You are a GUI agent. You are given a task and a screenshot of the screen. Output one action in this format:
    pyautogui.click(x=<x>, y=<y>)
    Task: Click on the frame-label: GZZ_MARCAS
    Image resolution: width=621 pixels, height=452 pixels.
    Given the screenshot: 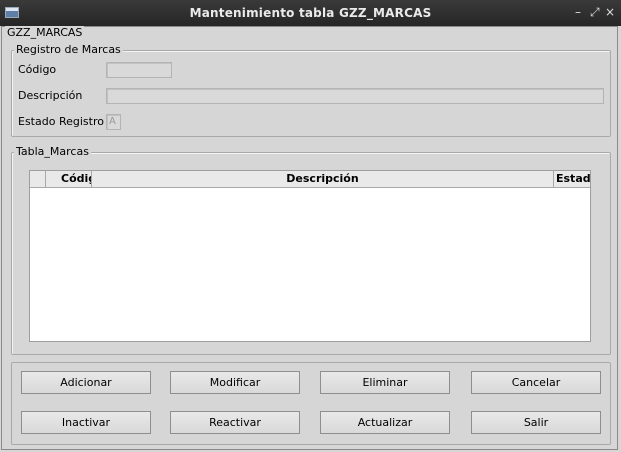 What is the action you would take?
    pyautogui.click(x=45, y=32)
    